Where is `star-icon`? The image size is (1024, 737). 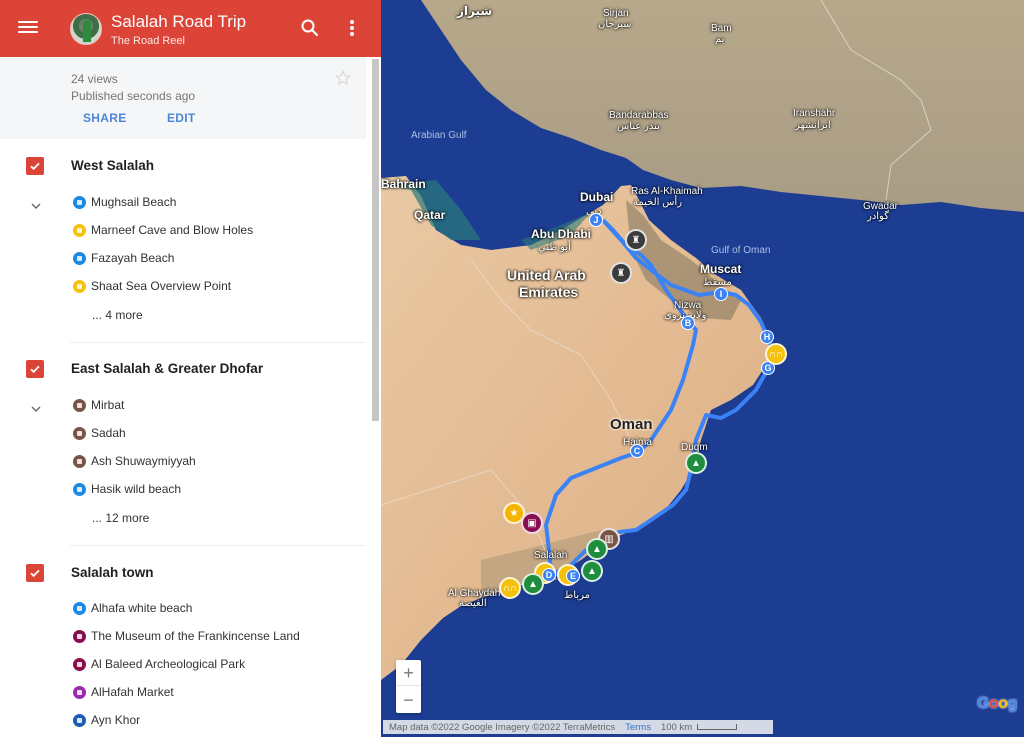
star-icon is located at coordinates (343, 77).